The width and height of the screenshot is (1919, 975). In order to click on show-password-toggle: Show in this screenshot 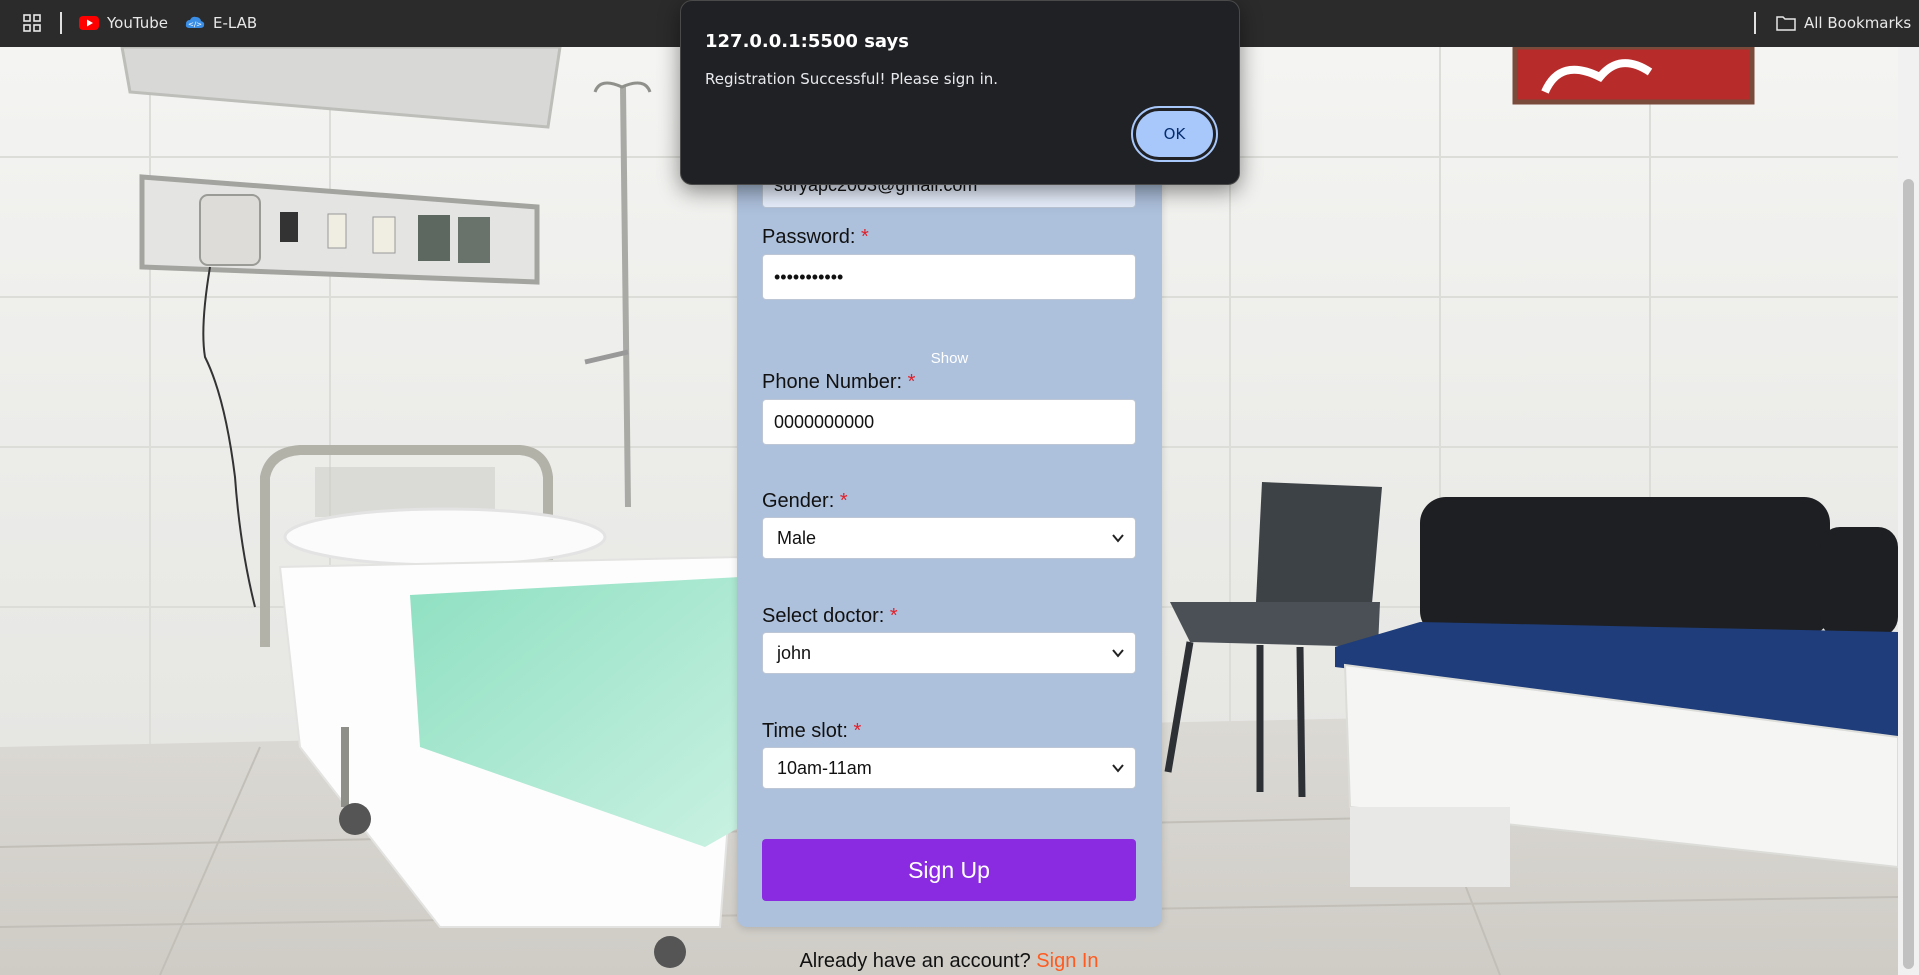, I will do `click(949, 358)`.